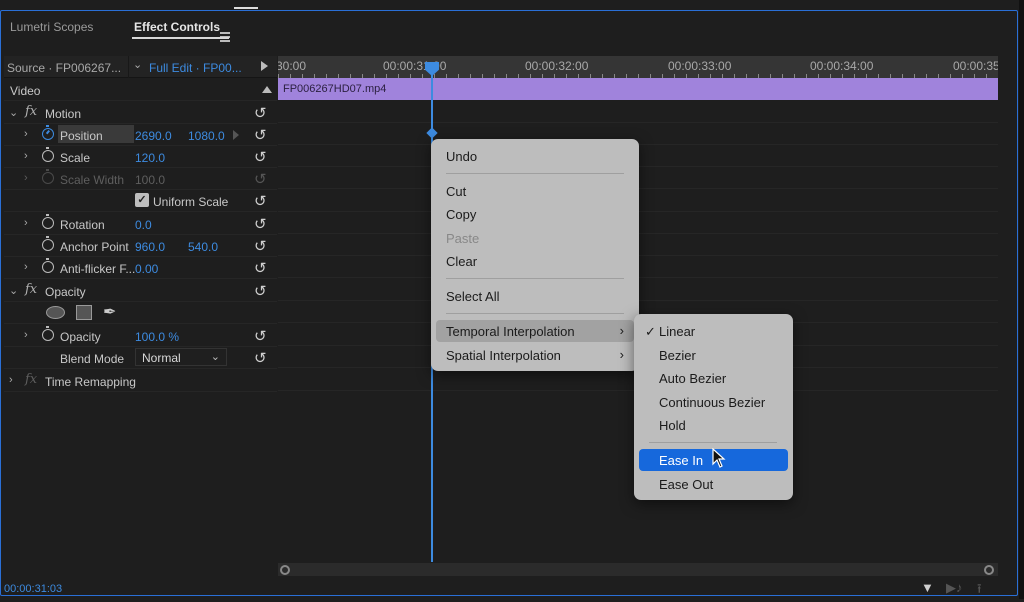 The image size is (1024, 602). What do you see at coordinates (638, 569) in the screenshot?
I see `timeline-zoom-scrollbar` at bounding box center [638, 569].